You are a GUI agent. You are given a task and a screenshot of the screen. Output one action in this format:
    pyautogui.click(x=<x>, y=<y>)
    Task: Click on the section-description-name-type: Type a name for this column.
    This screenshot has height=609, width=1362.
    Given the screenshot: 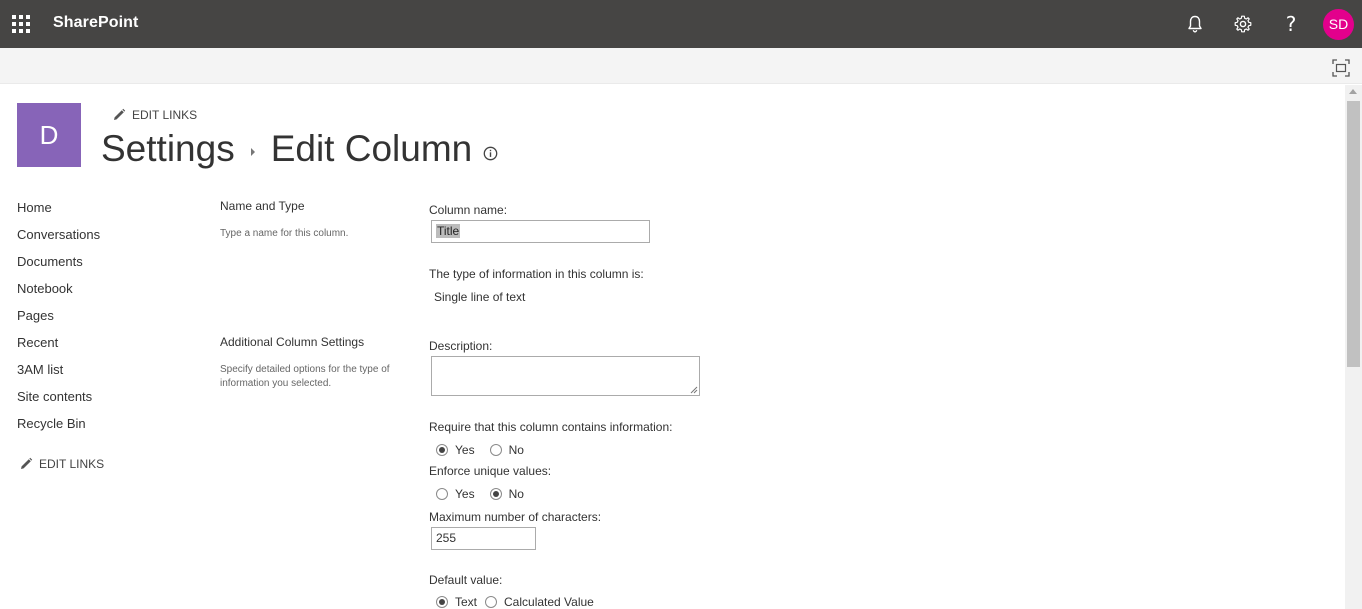 What is the action you would take?
    pyautogui.click(x=284, y=233)
    